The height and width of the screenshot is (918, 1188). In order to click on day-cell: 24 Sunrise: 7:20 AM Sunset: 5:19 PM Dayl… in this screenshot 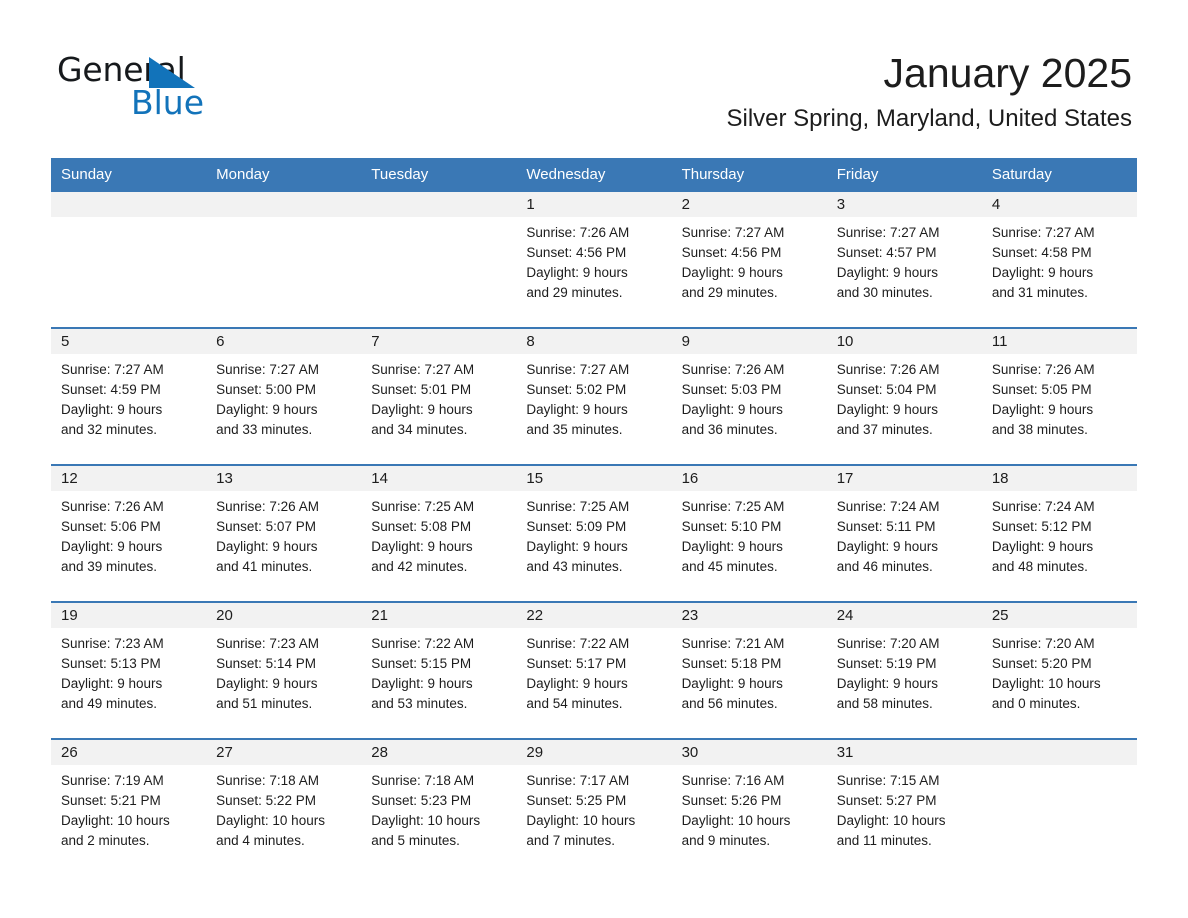, I will do `click(904, 670)`.